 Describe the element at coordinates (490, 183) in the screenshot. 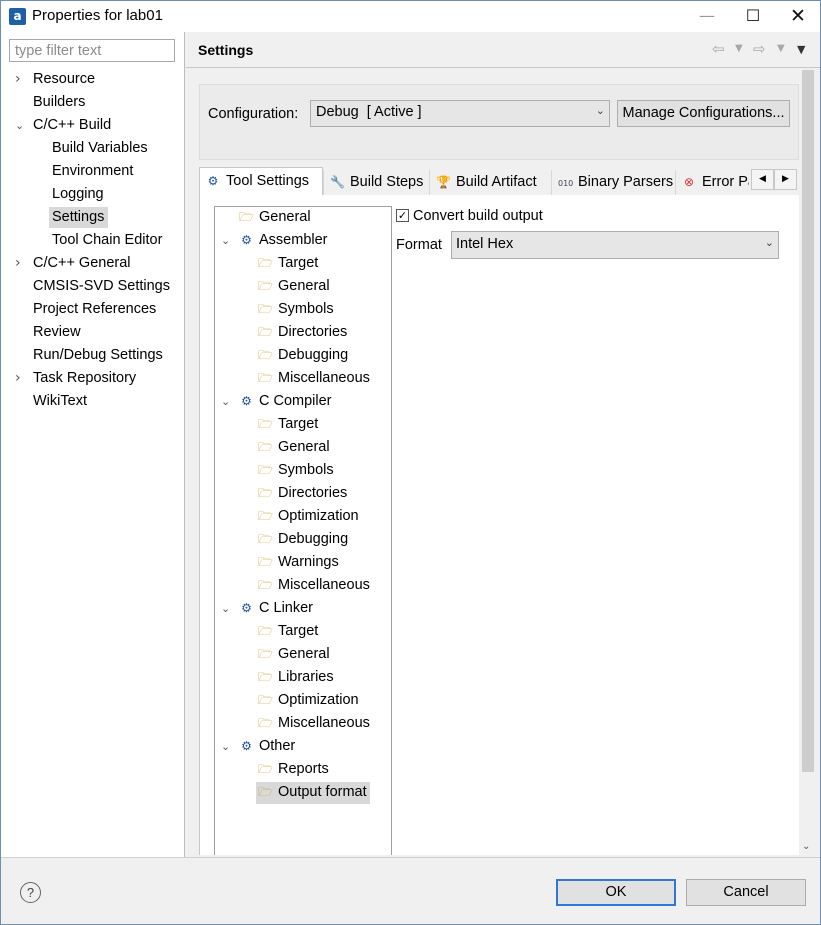

I see `tab-build-artifact: 🏆 Build Artifact` at that location.